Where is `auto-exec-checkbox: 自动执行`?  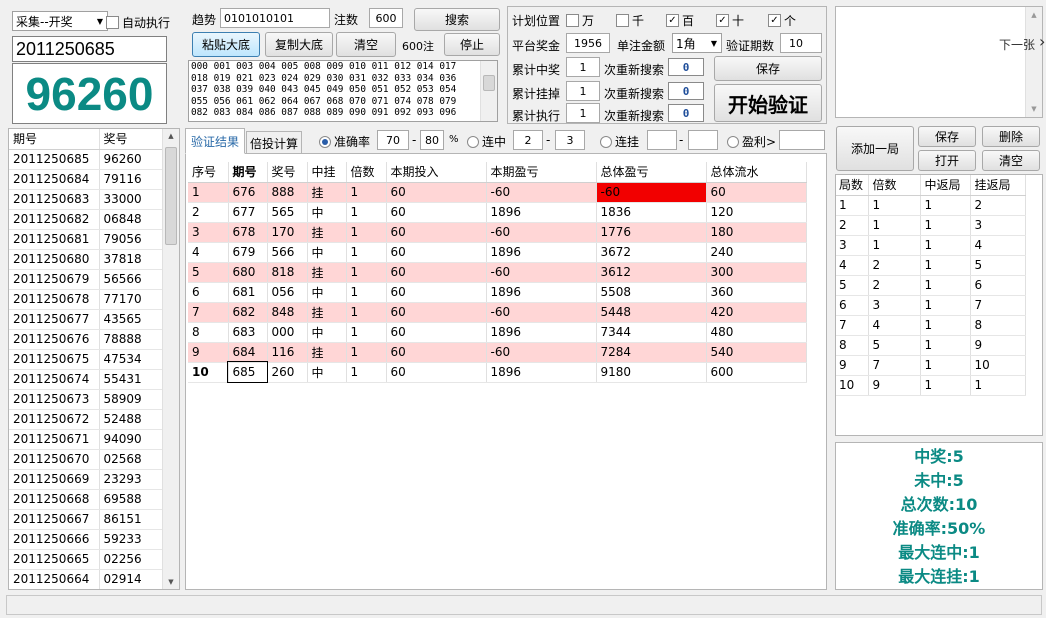 auto-exec-checkbox: 自动执行 is located at coordinates (138, 22).